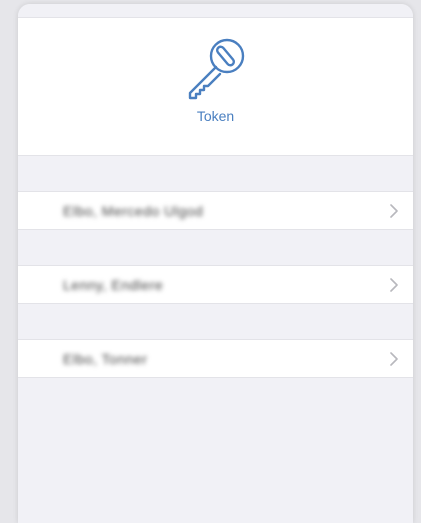 This screenshot has width=421, height=523. What do you see at coordinates (215, 11) in the screenshot?
I see `top-strip` at bounding box center [215, 11].